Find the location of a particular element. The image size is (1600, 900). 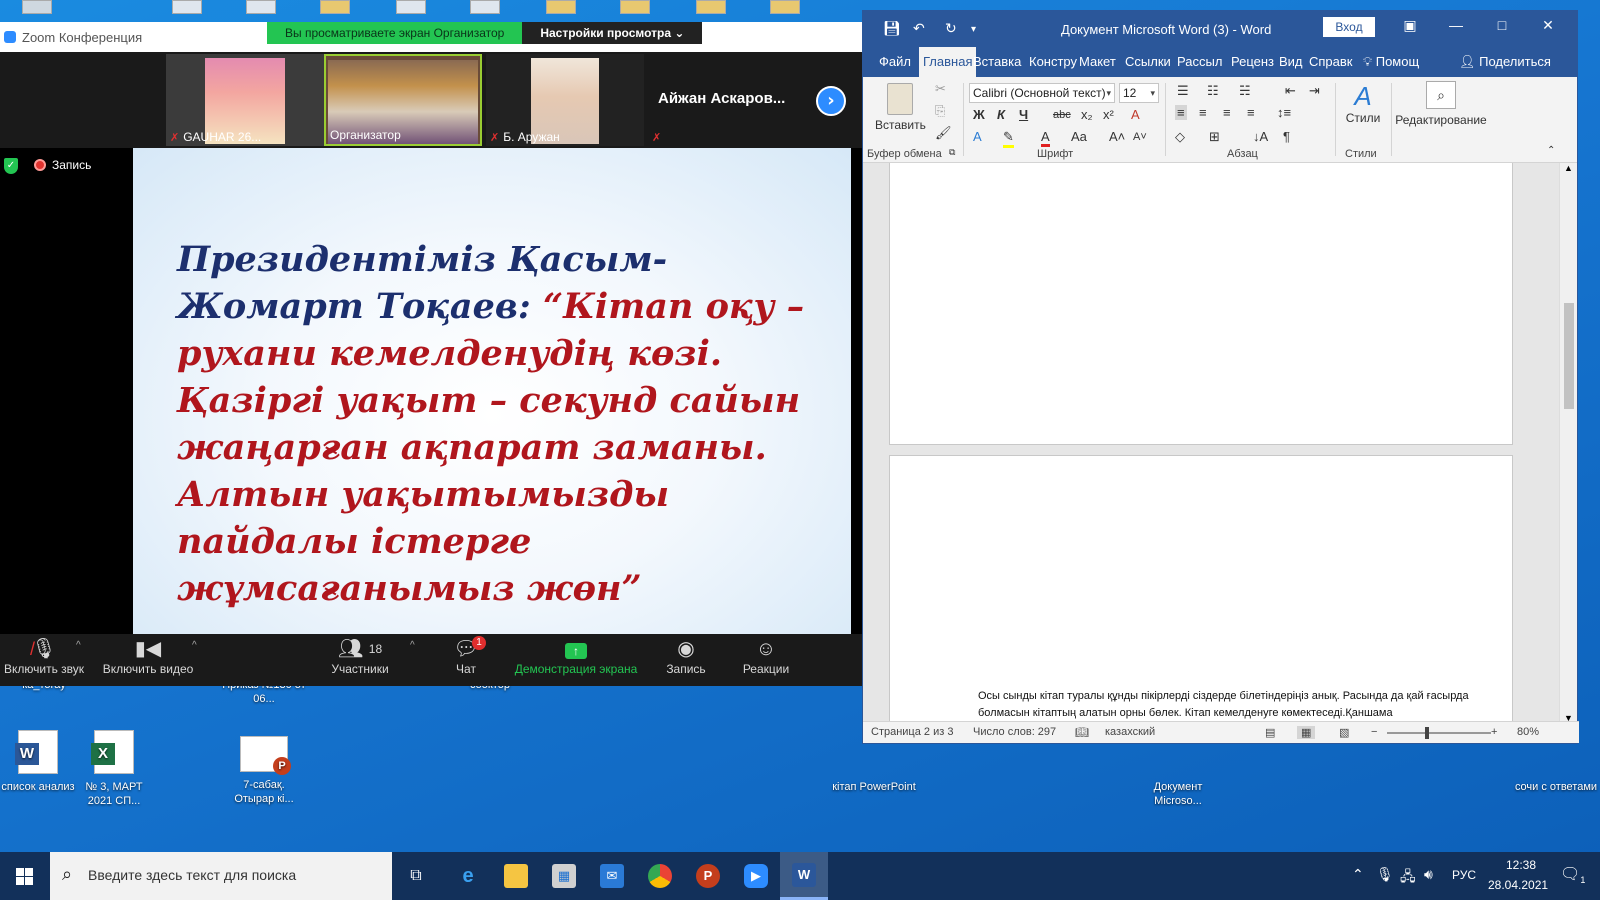

paste-button: Вставить is located at coordinates (900, 107).